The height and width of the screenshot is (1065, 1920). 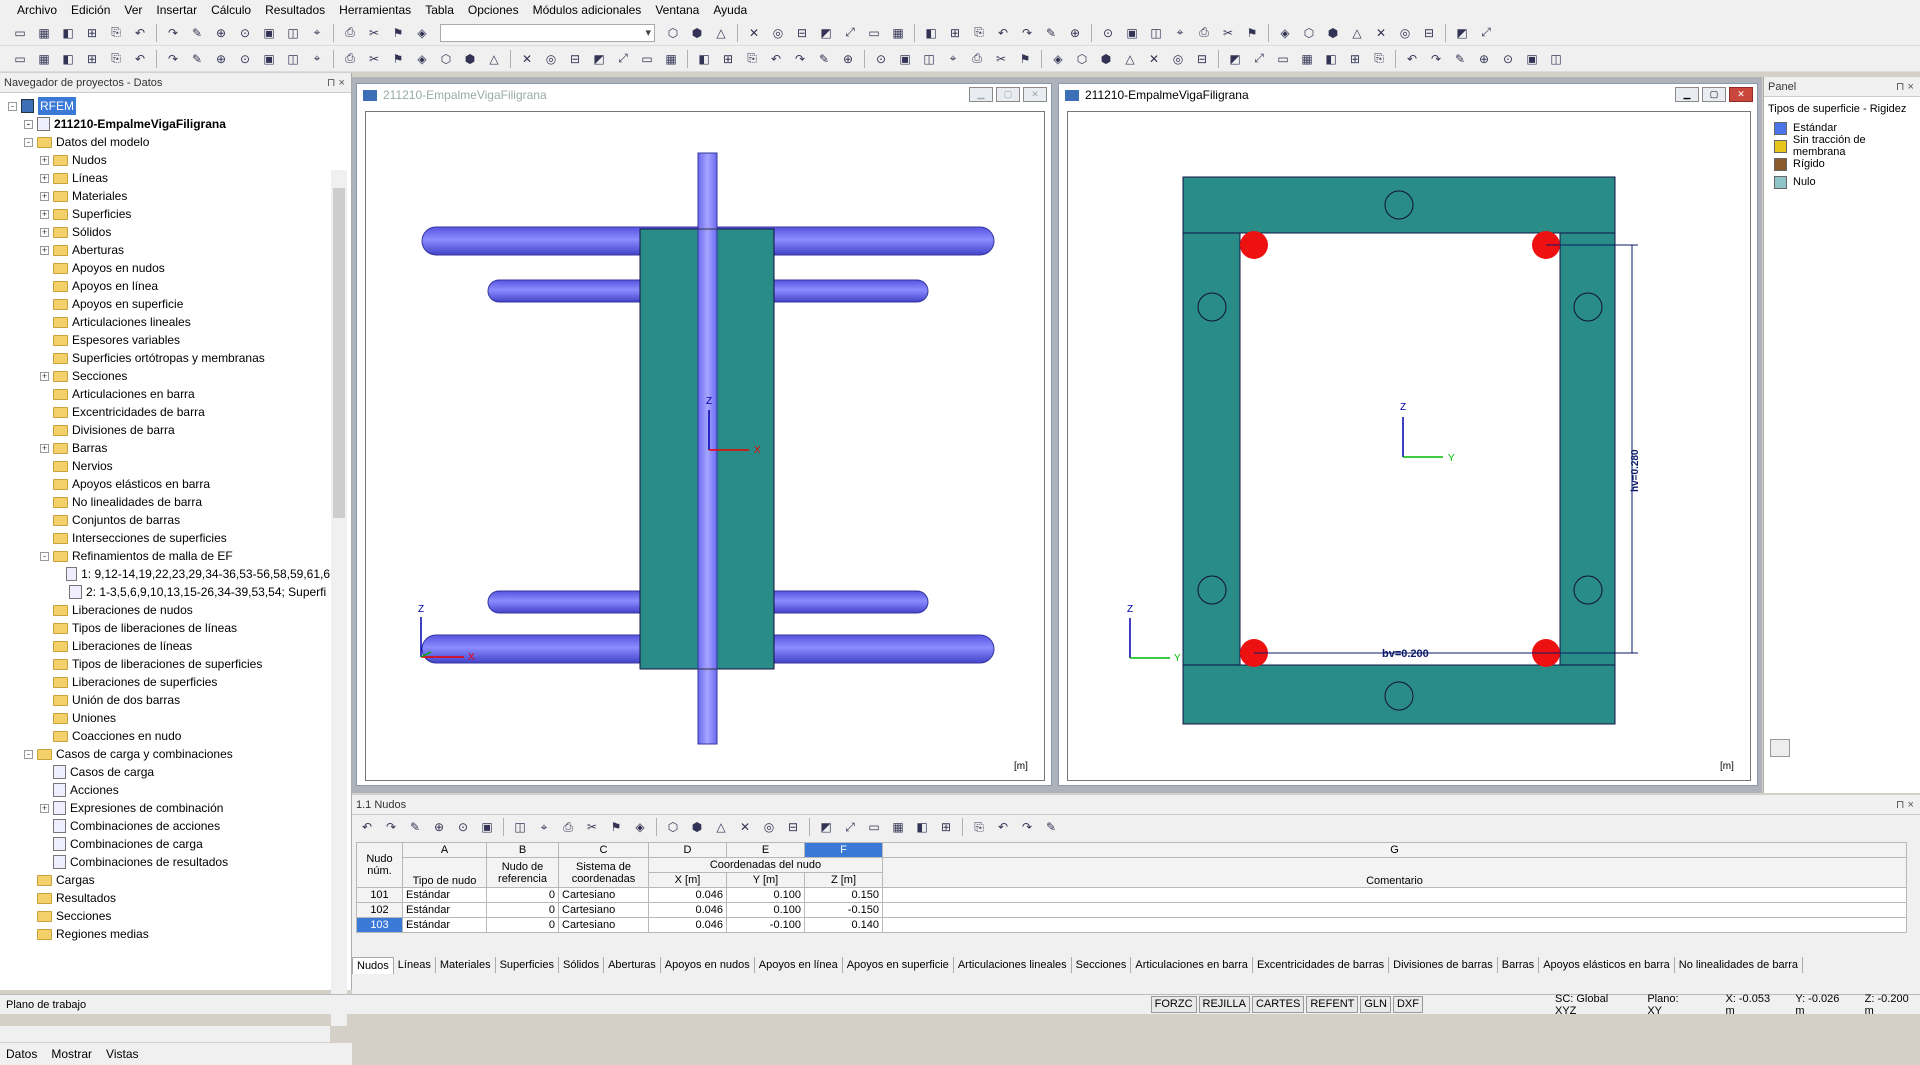 I want to click on col-letter-selected: F, so click(x=843, y=850).